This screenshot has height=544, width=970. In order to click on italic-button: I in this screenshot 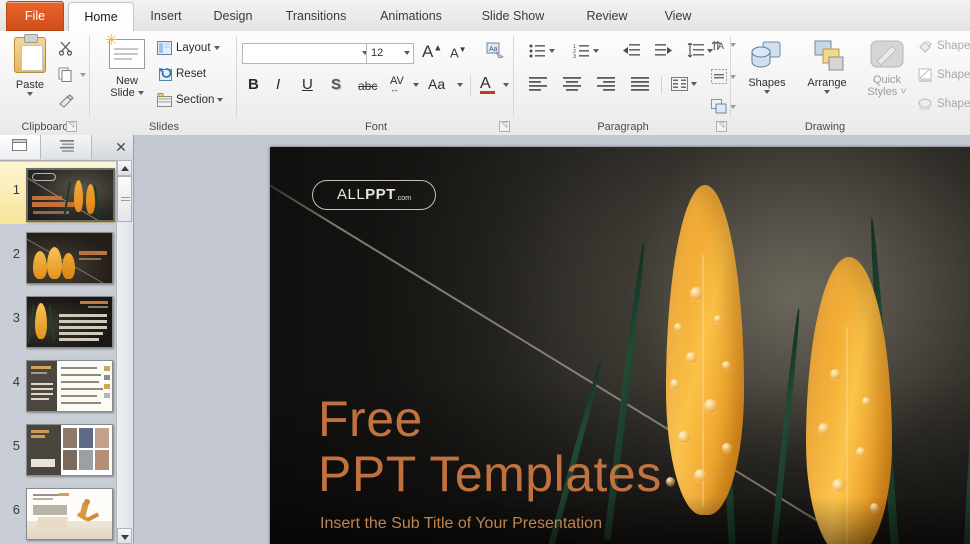, I will do `click(278, 84)`.